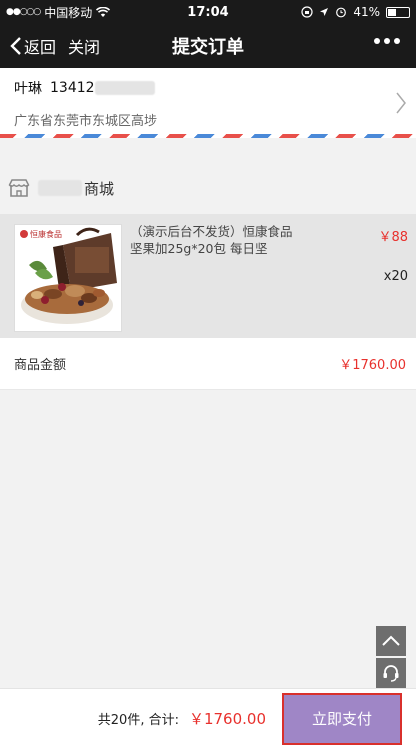  Describe the element at coordinates (28, 89) in the screenshot. I see `recipient-name: 叶琳` at that location.